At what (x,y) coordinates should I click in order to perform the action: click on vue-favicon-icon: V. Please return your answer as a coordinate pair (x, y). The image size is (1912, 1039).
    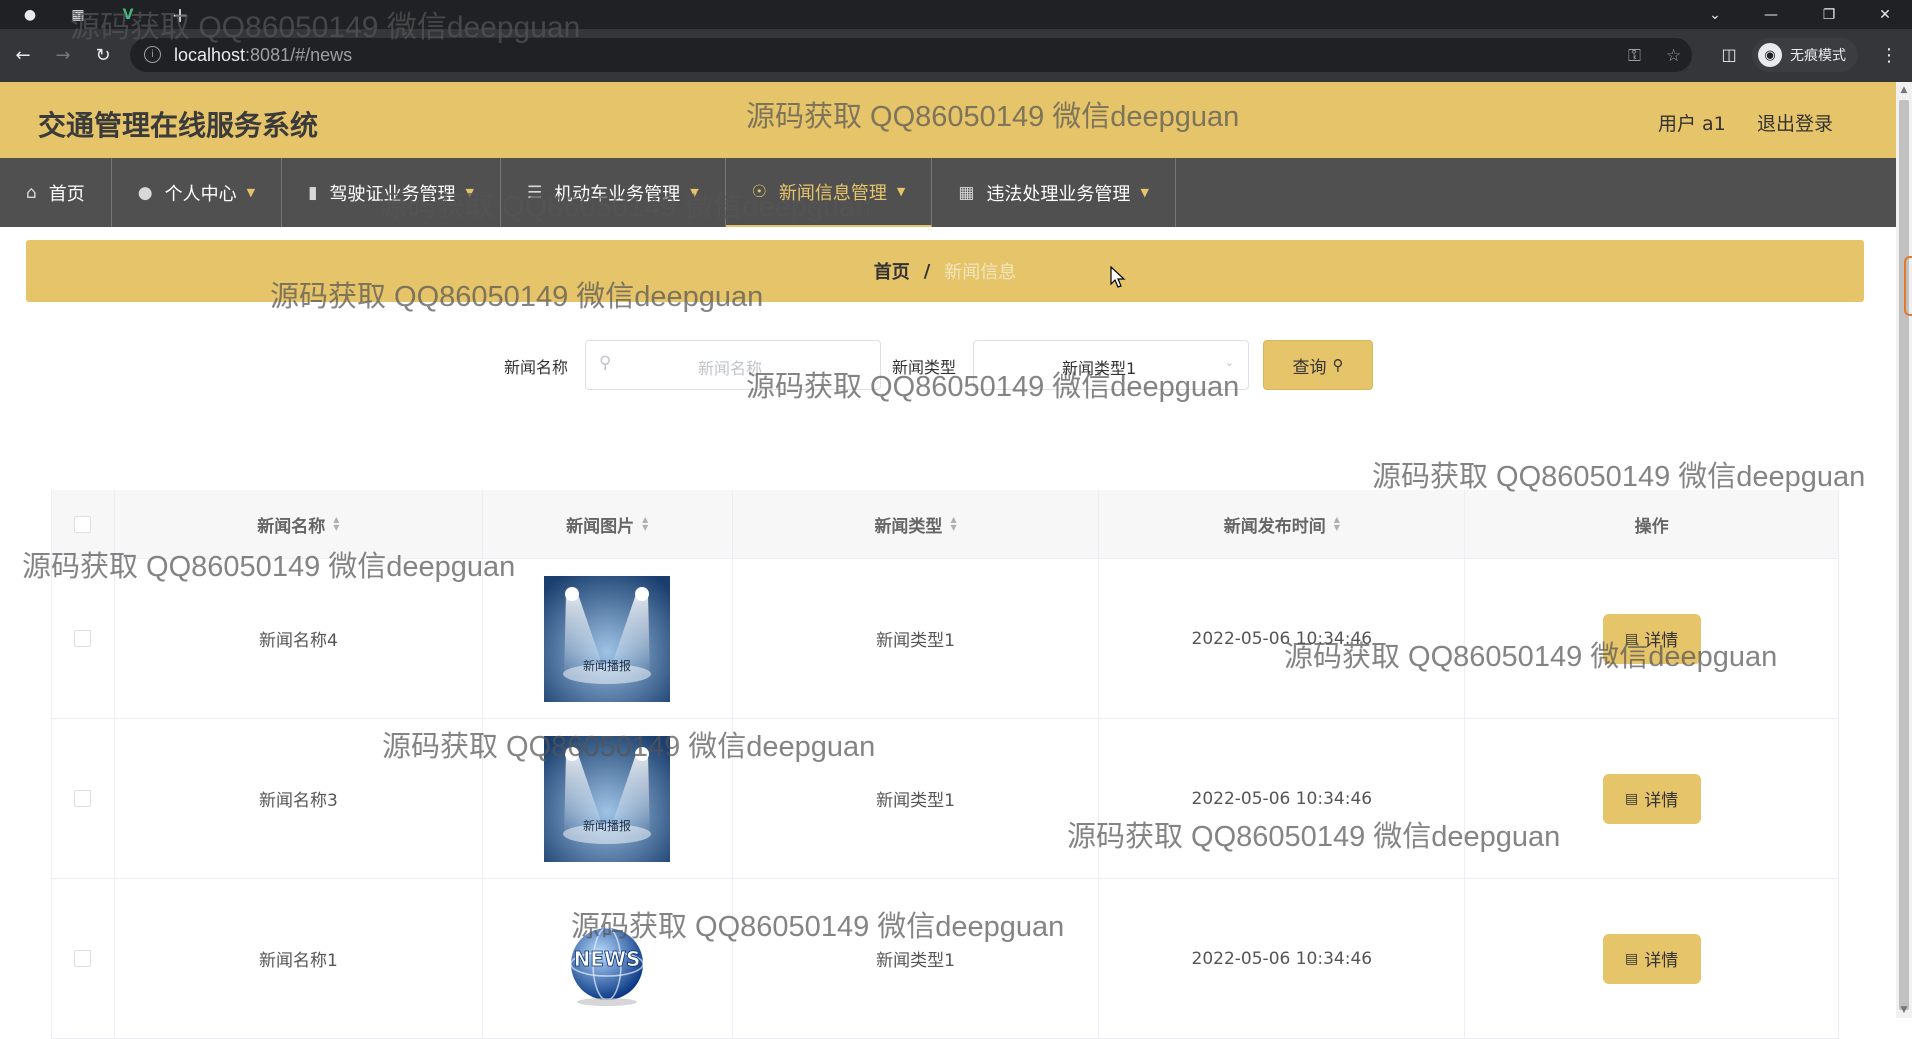
    Looking at the image, I should click on (128, 15).